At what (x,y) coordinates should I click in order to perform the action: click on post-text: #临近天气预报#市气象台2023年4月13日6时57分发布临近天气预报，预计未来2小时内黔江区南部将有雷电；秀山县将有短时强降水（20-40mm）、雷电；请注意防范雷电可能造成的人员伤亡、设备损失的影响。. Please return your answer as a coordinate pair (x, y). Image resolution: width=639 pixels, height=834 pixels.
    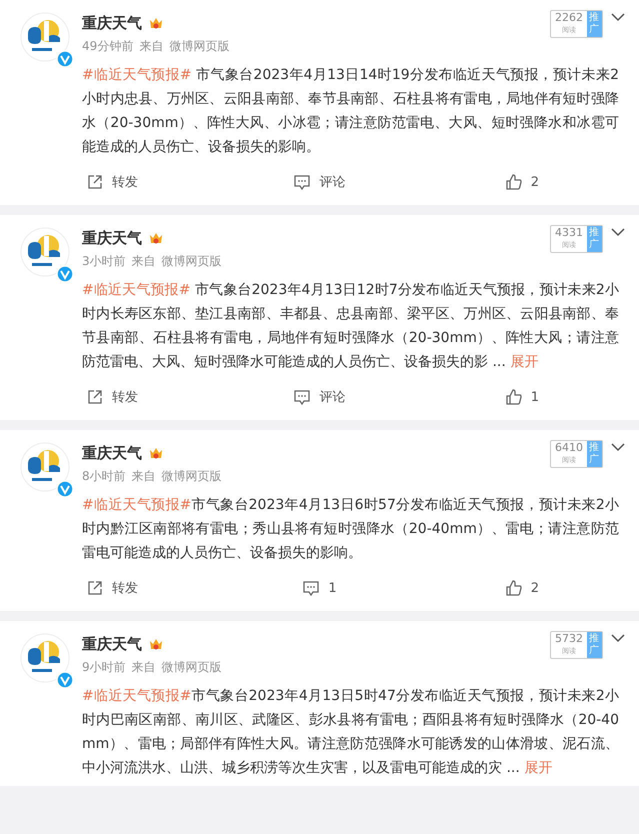
    Looking at the image, I should click on (350, 529).